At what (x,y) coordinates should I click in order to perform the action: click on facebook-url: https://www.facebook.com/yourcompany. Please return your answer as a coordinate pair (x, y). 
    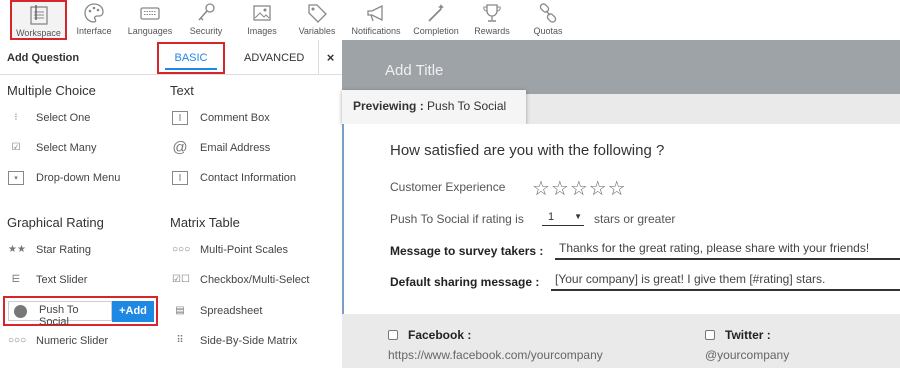
    Looking at the image, I should click on (495, 355).